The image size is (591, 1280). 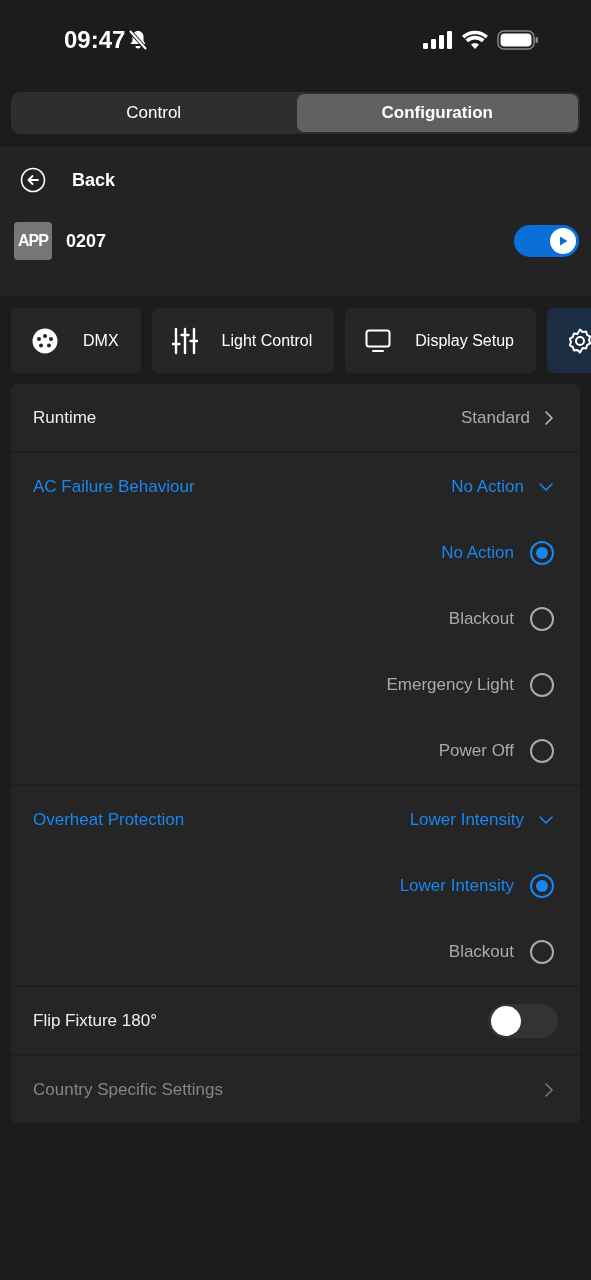 I want to click on device-switch, so click(x=546, y=241).